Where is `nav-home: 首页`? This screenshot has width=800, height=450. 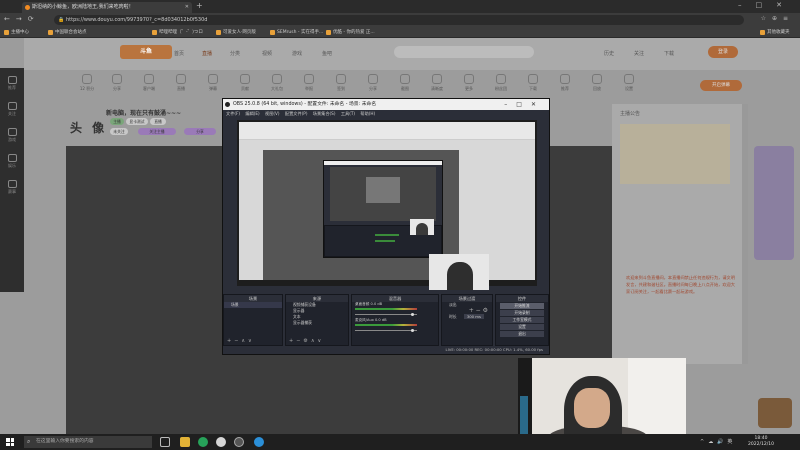
nav-home: 首页 is located at coordinates (179, 53).